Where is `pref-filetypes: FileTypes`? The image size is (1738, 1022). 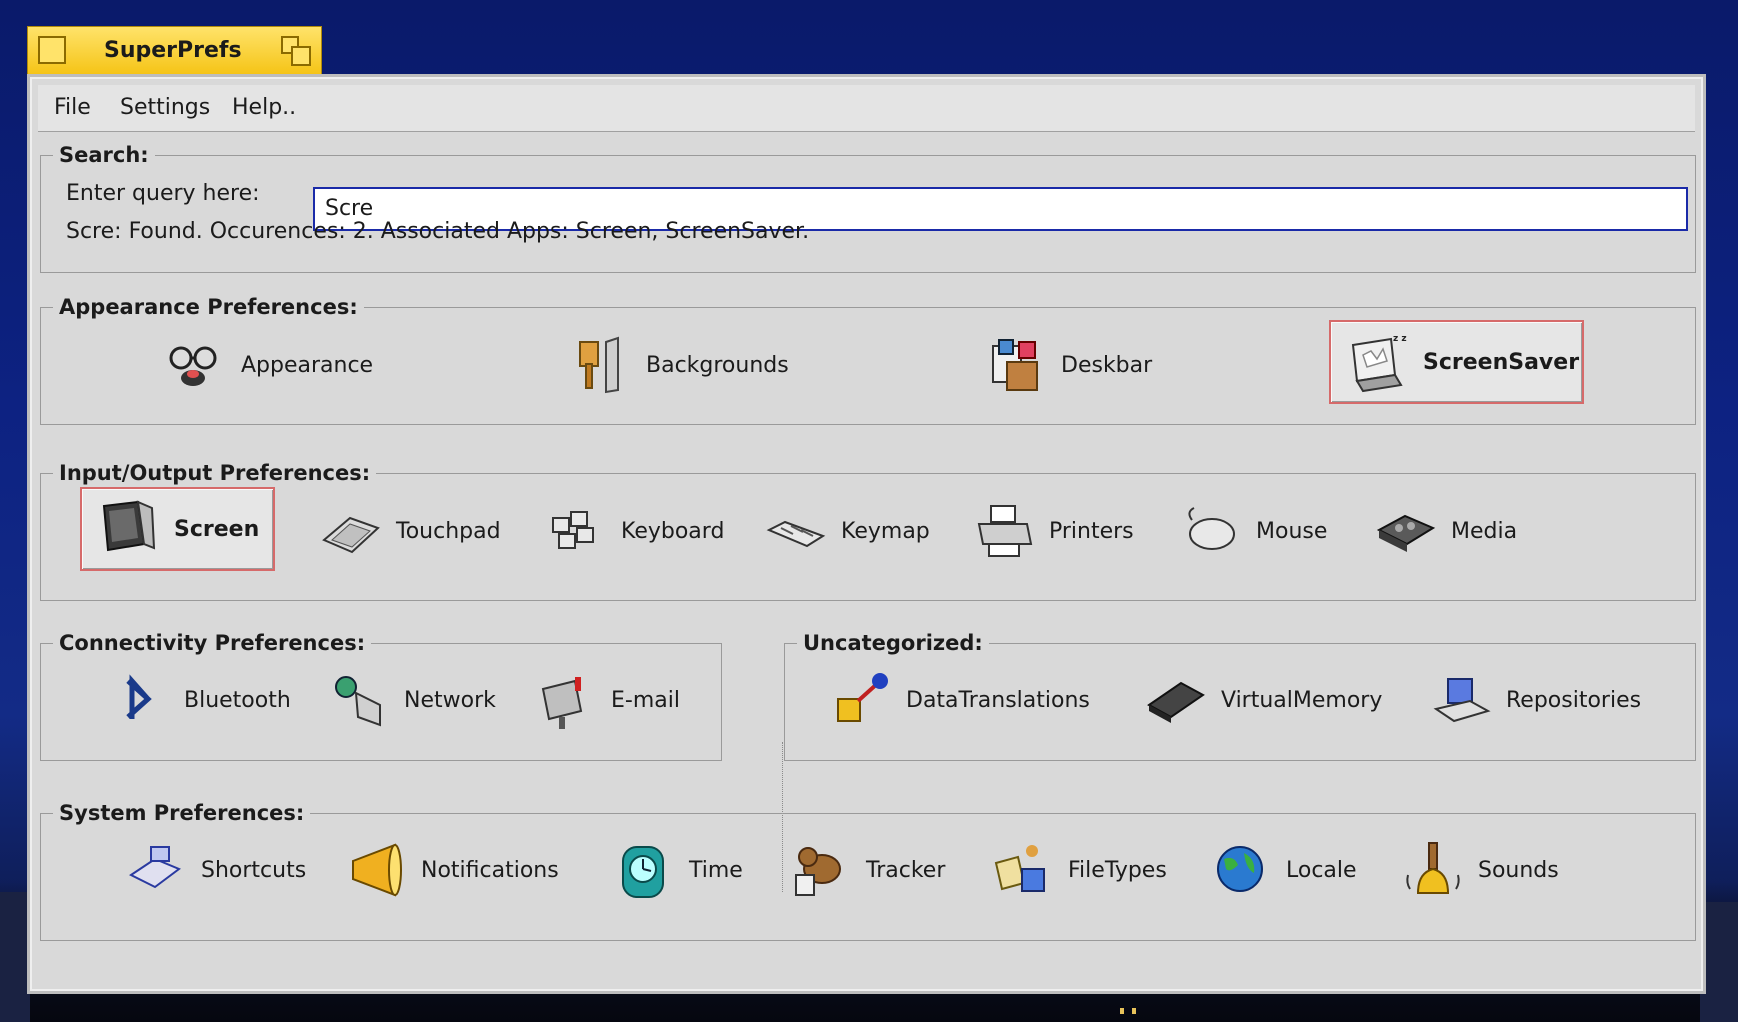
pref-filetypes: FileTypes is located at coordinates (1079, 870).